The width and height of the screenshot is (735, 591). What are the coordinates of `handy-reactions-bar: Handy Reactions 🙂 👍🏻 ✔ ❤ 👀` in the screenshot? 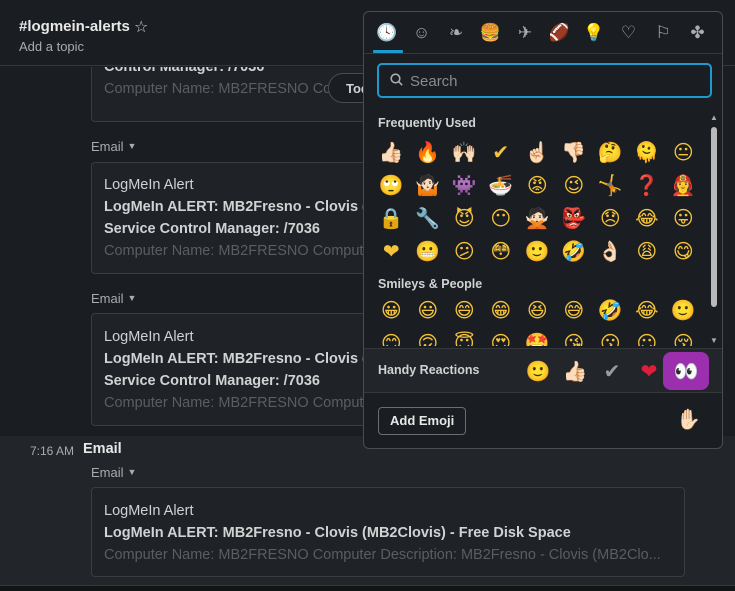 It's located at (543, 370).